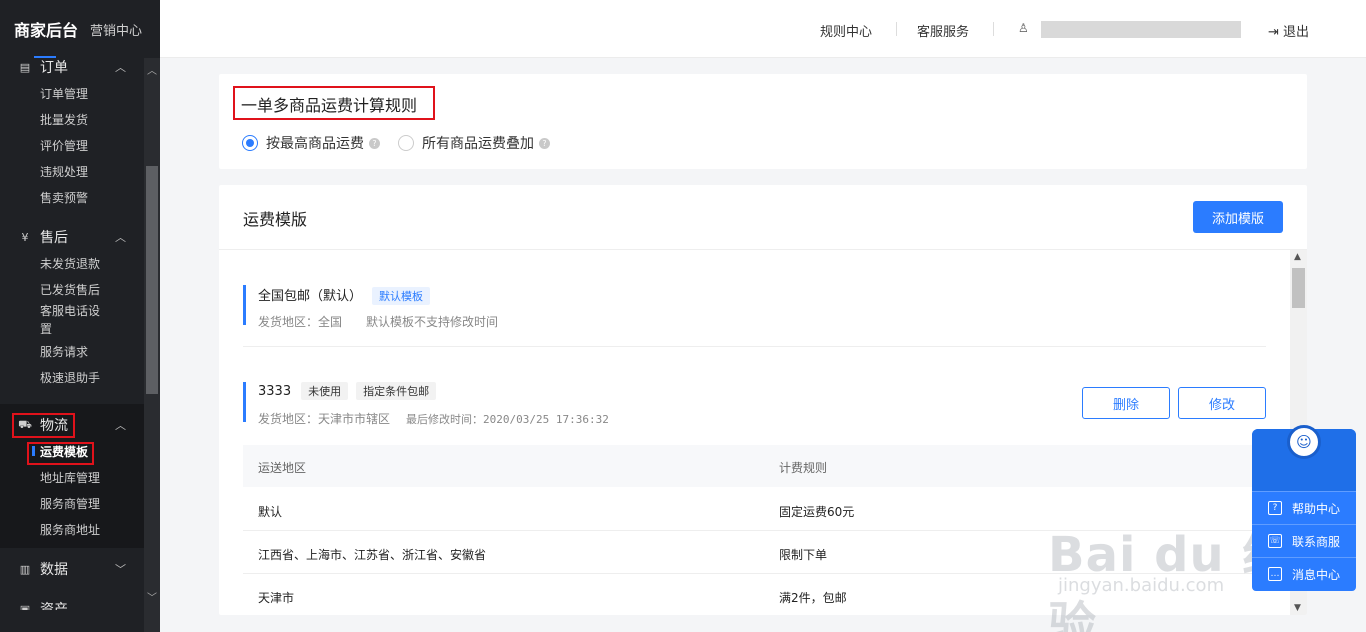 The height and width of the screenshot is (632, 1366). Describe the element at coordinates (72, 171) in the screenshot. I see `sidebar-item-violation: 违规处理` at that location.